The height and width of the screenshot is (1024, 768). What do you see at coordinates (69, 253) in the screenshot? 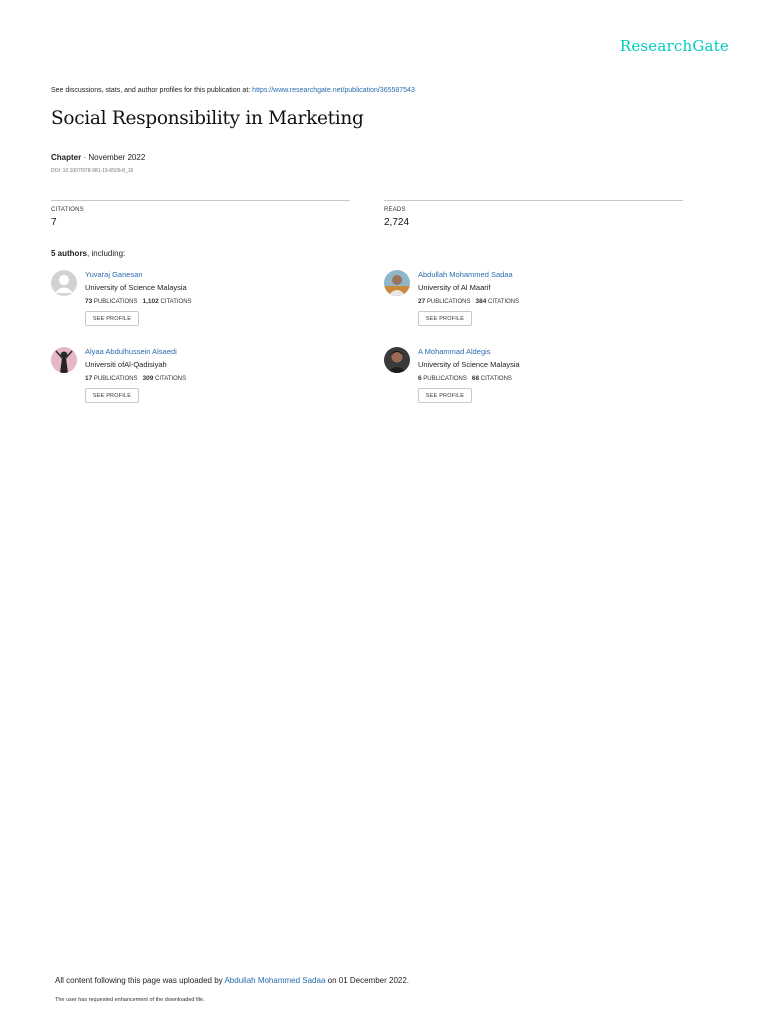
I see `authors-count: 5 authors` at bounding box center [69, 253].